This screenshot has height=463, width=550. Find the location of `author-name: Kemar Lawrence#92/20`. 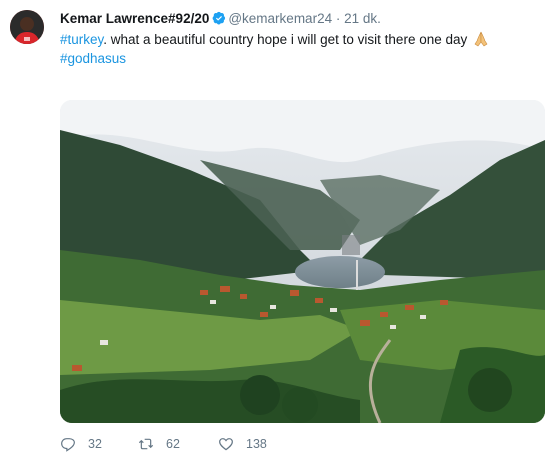

author-name: Kemar Lawrence#92/20 is located at coordinates (134, 18).